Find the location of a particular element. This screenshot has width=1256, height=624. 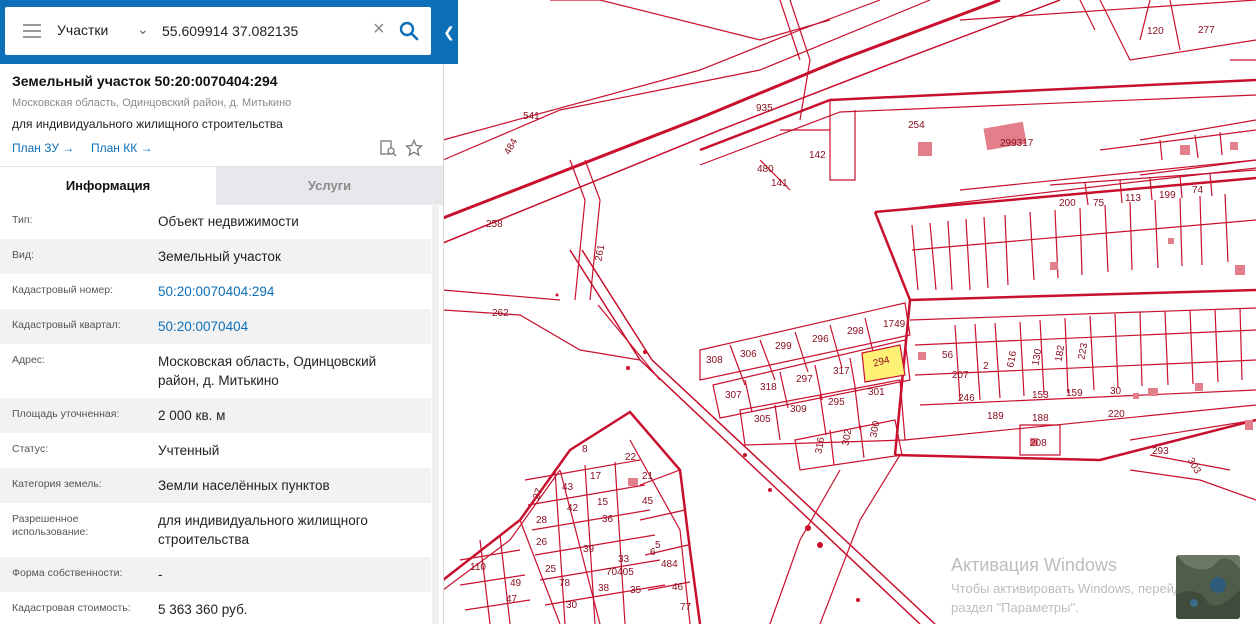

plan-zu-link: План ЗУ → is located at coordinates (43, 148).